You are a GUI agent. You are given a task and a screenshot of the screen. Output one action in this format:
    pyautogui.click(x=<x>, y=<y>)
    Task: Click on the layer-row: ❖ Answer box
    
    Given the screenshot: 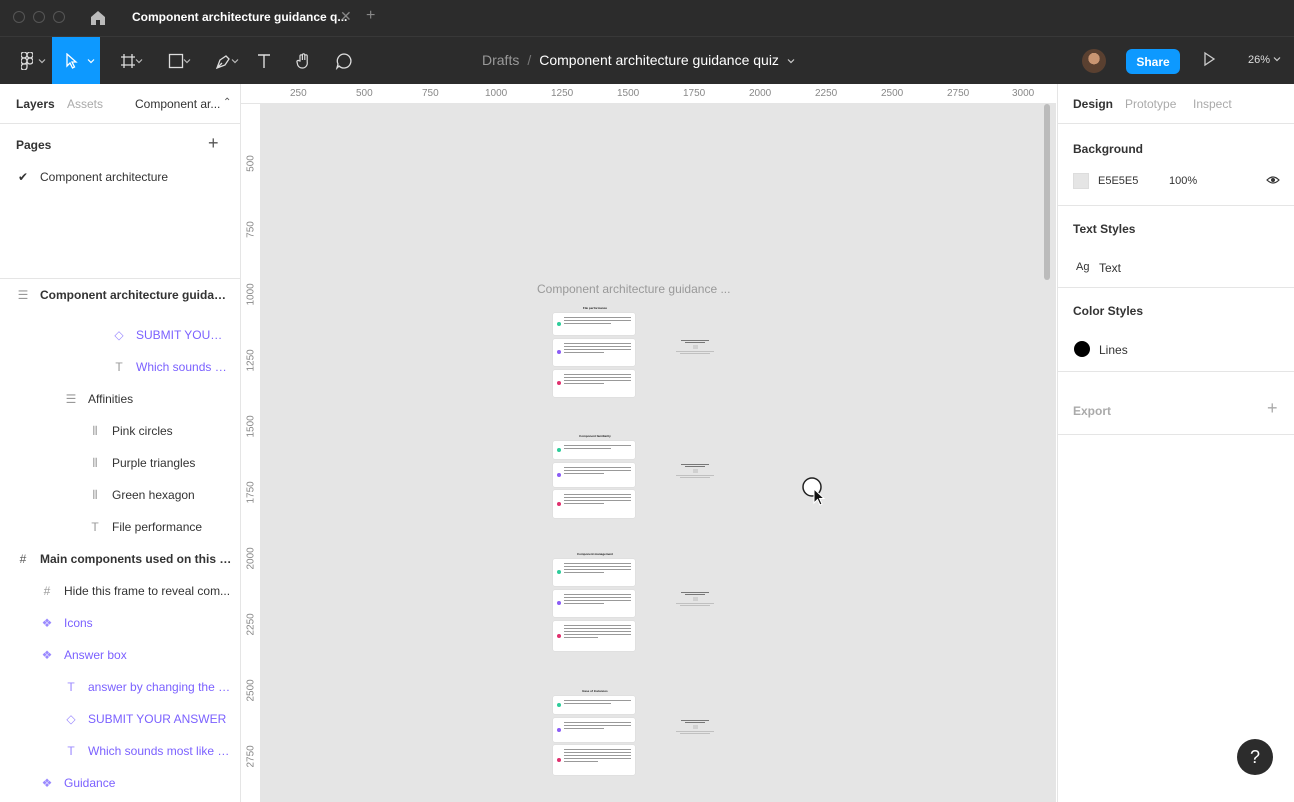 What is the action you would take?
    pyautogui.click(x=120, y=655)
    